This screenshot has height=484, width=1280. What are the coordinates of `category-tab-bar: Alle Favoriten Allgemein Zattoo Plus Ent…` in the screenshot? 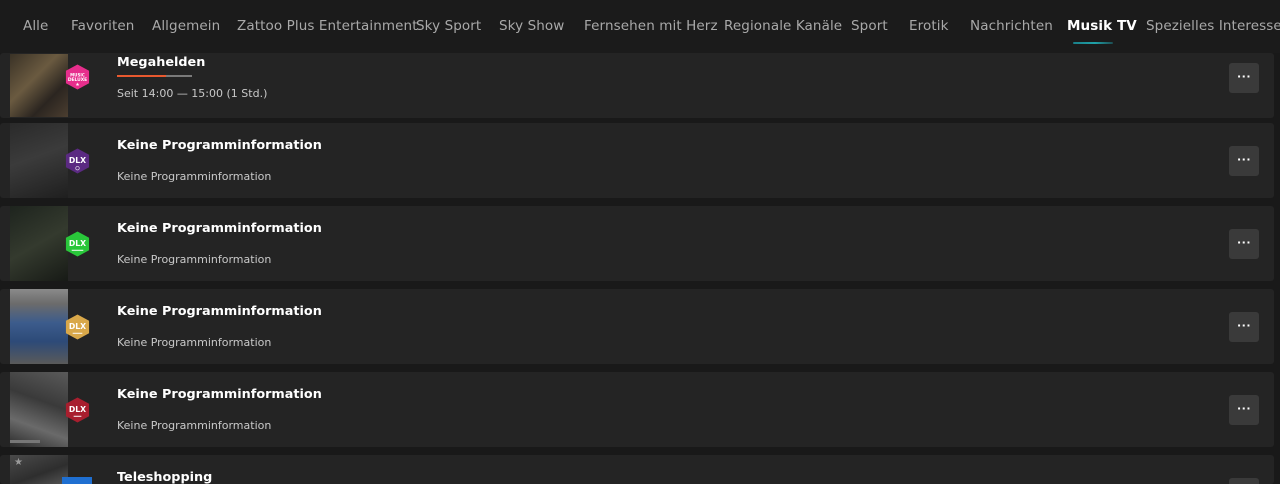 It's located at (640, 26).